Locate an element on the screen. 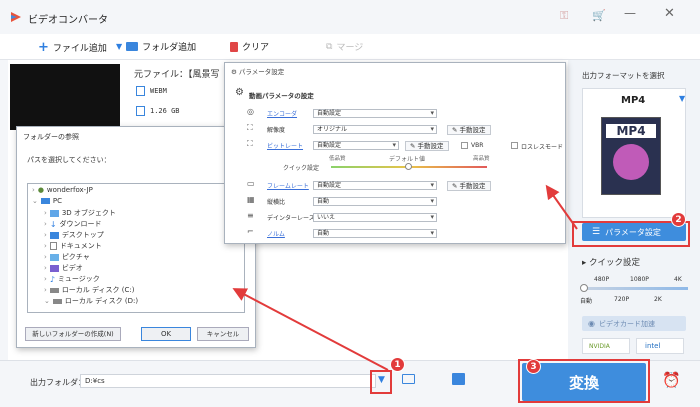 Image resolution: width=700 pixels, height=407 pixels. step-badge-2: 2 is located at coordinates (678, 219).